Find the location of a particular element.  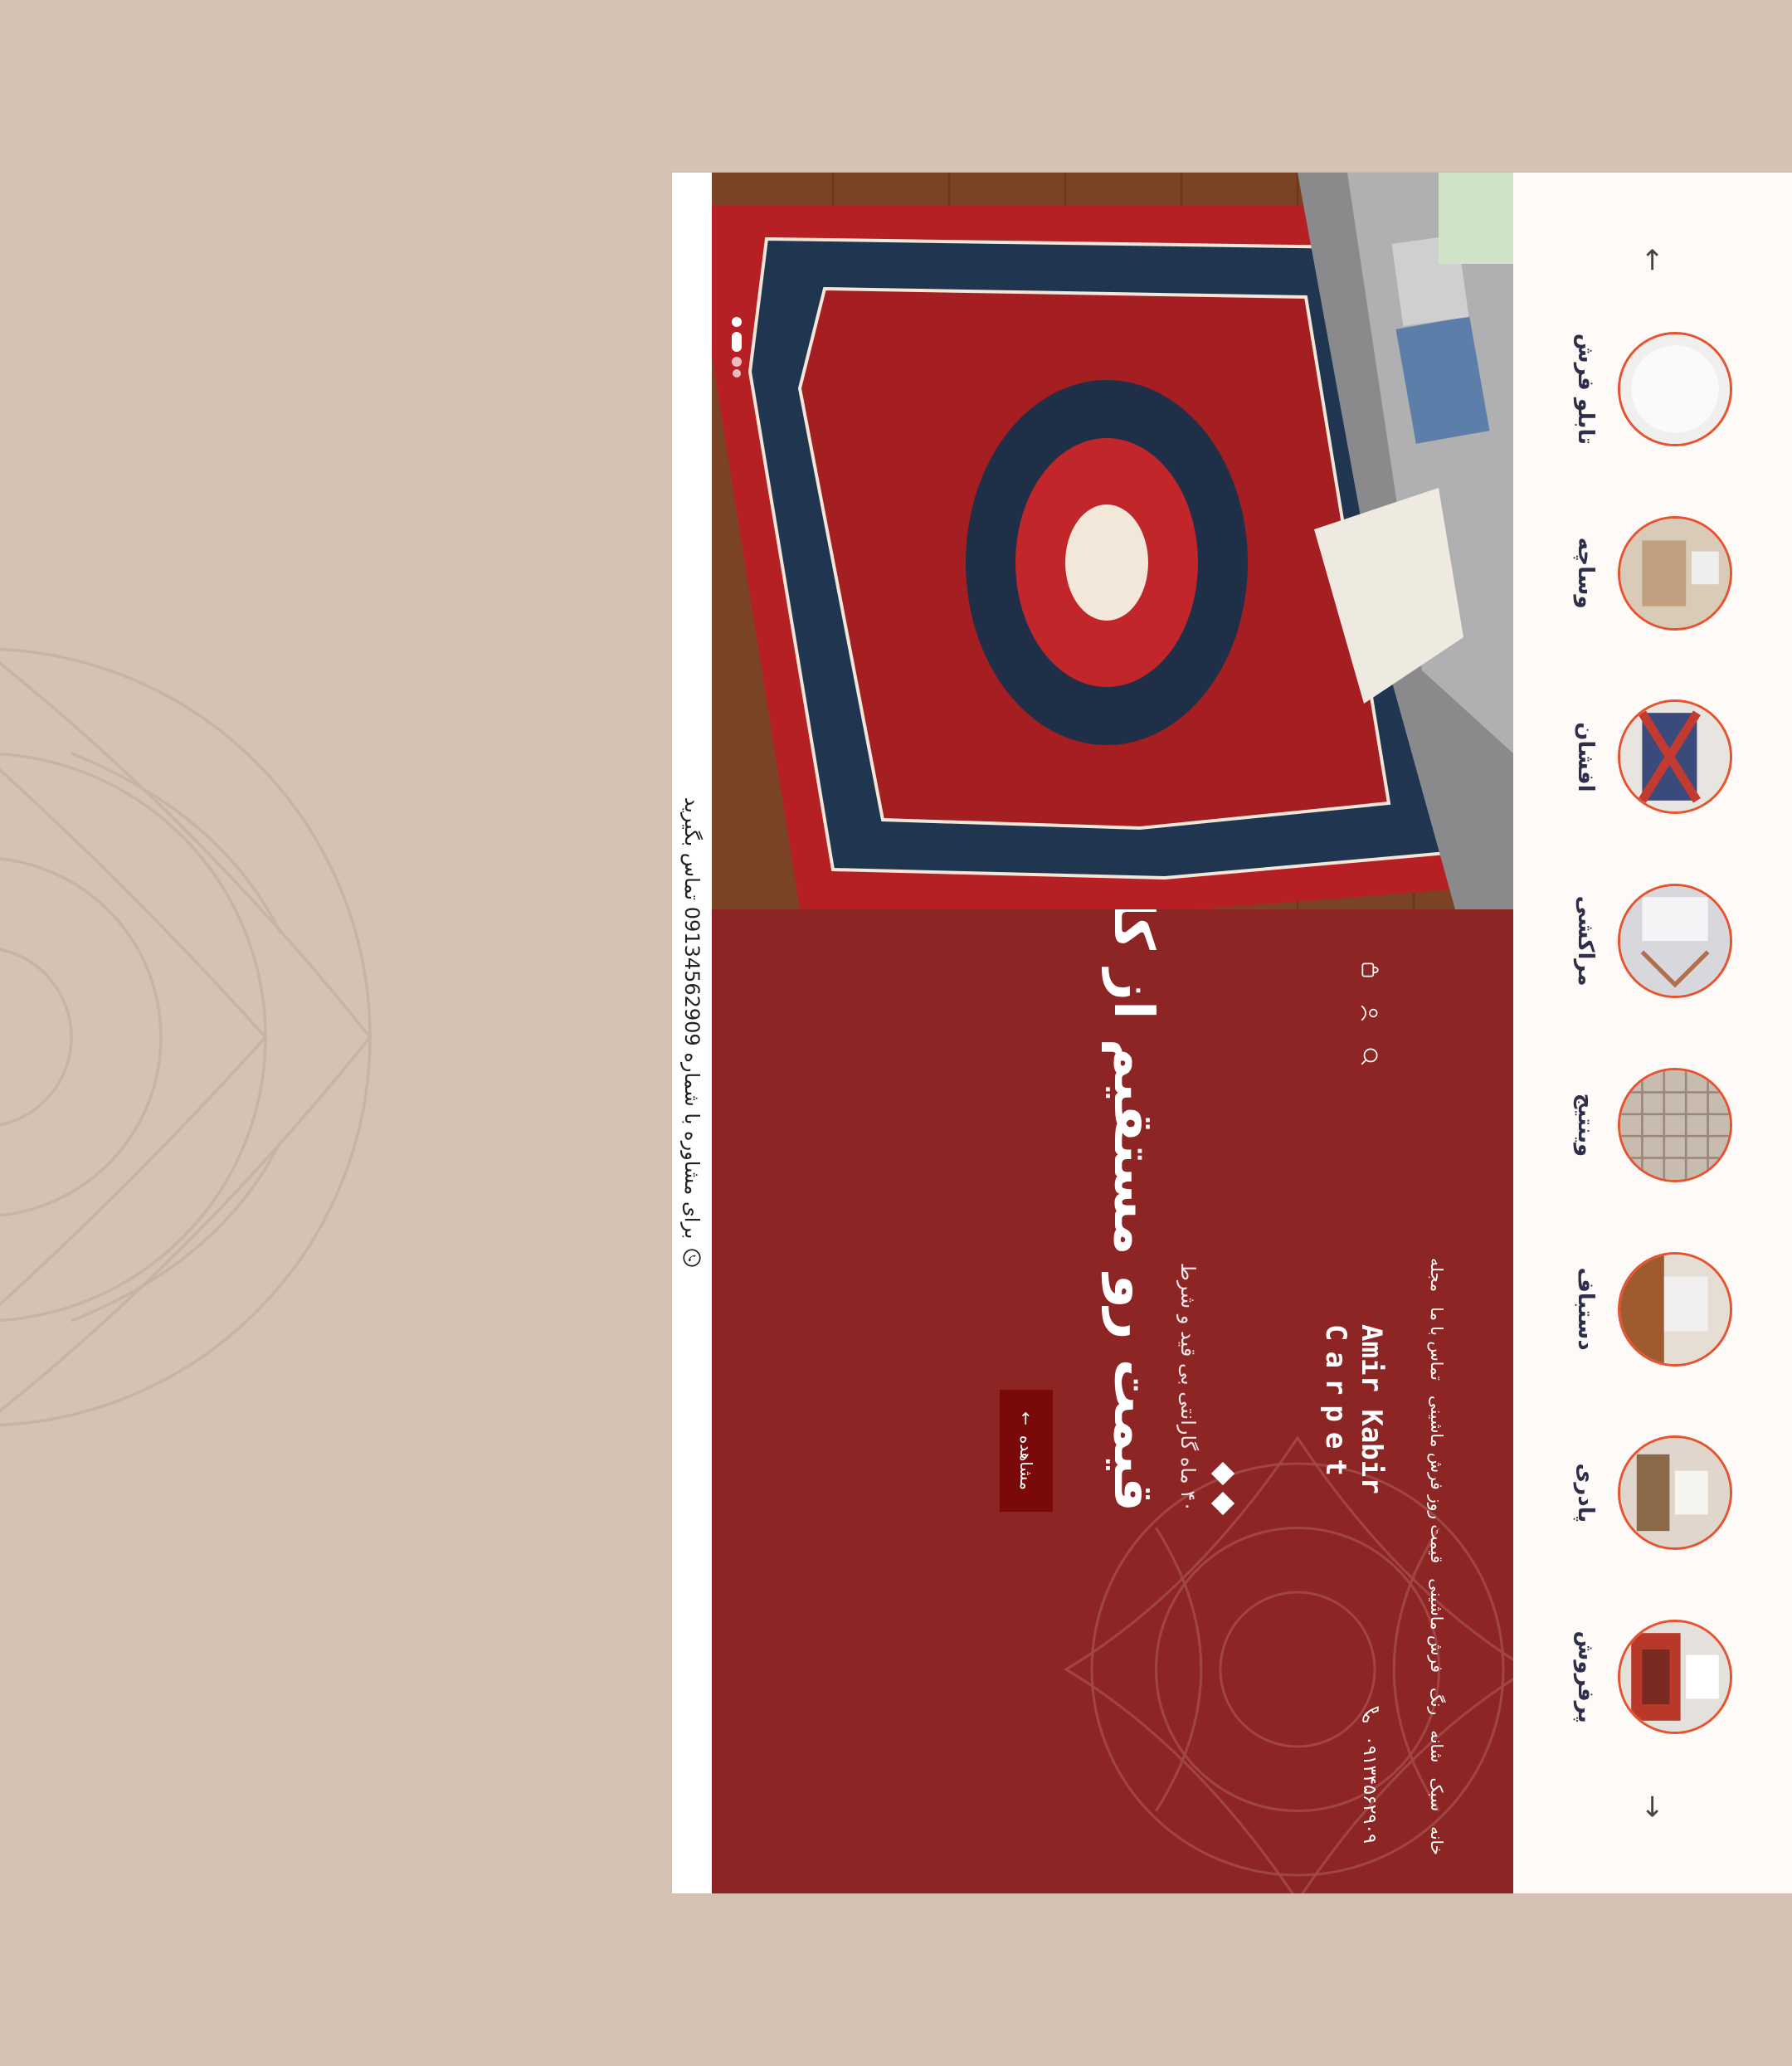

site-logo: Amir Kabir Carpet is located at coordinates (1353, 1409).